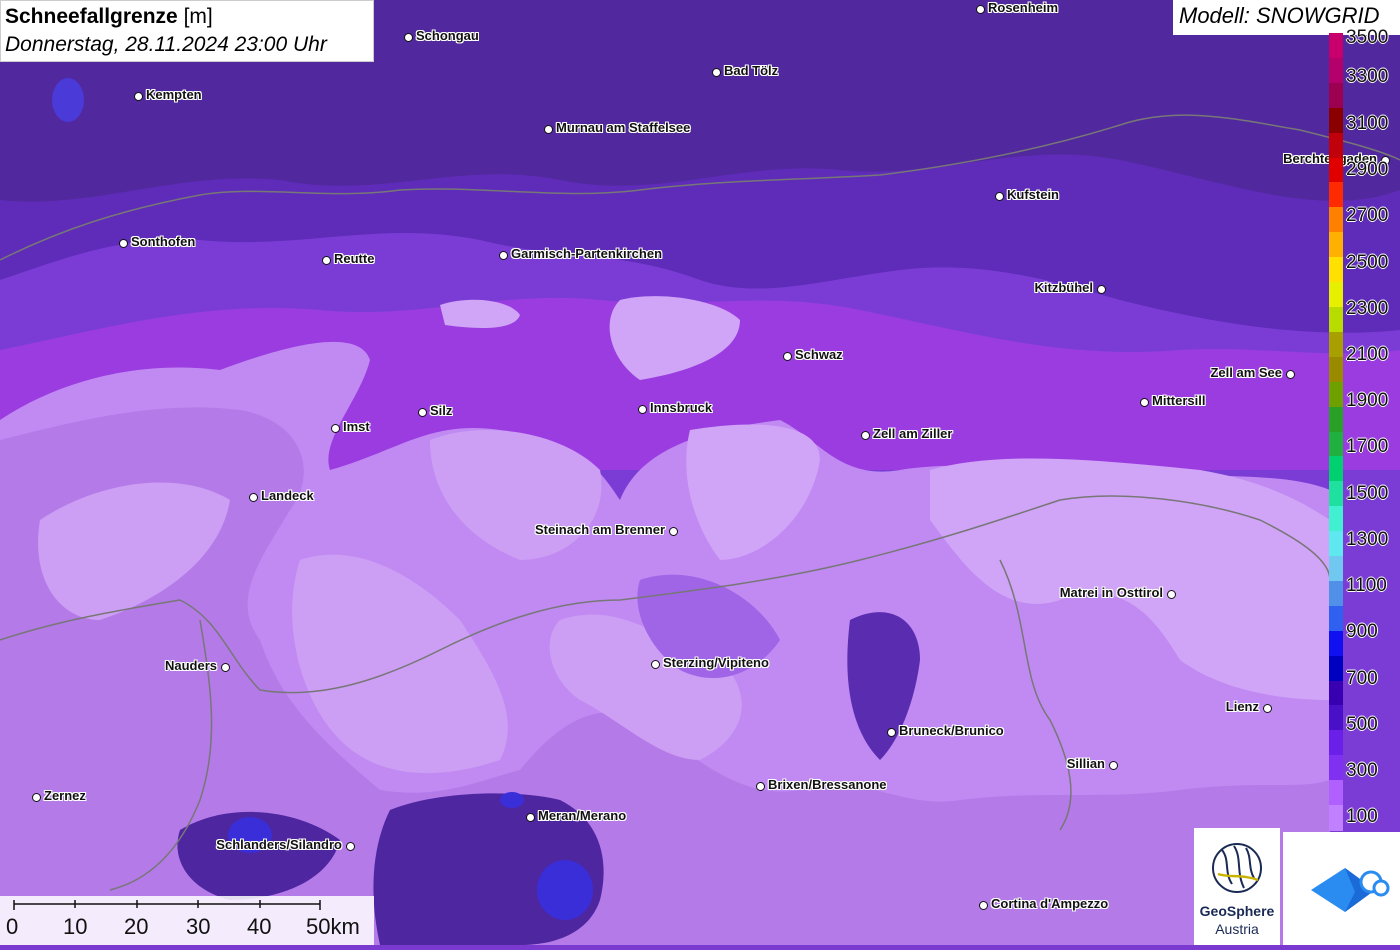 Image resolution: width=1400 pixels, height=950 pixels. I want to click on legend-label: 900, so click(1362, 631).